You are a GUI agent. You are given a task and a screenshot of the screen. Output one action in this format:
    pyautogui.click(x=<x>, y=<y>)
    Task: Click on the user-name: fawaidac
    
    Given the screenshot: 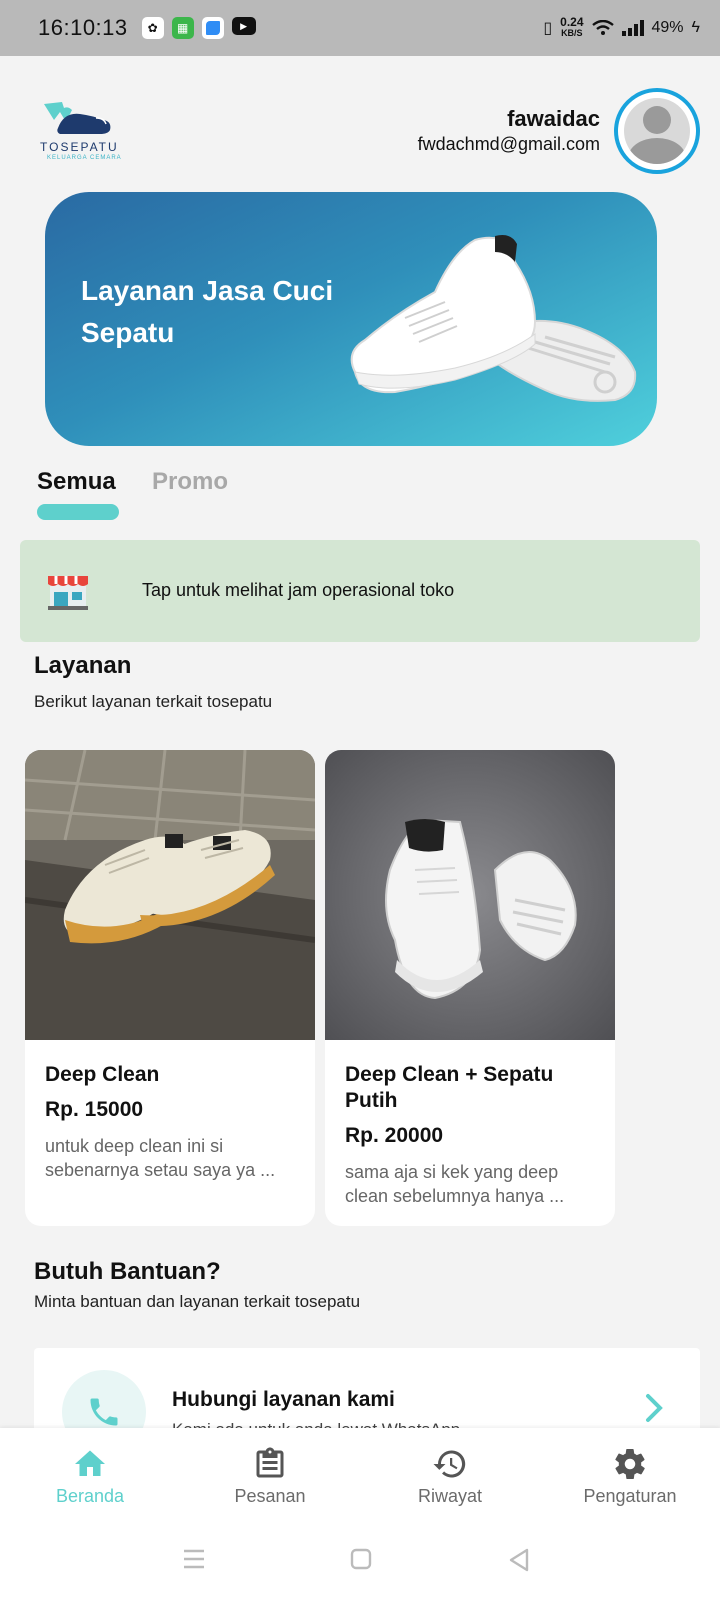 What is the action you would take?
    pyautogui.click(x=553, y=118)
    